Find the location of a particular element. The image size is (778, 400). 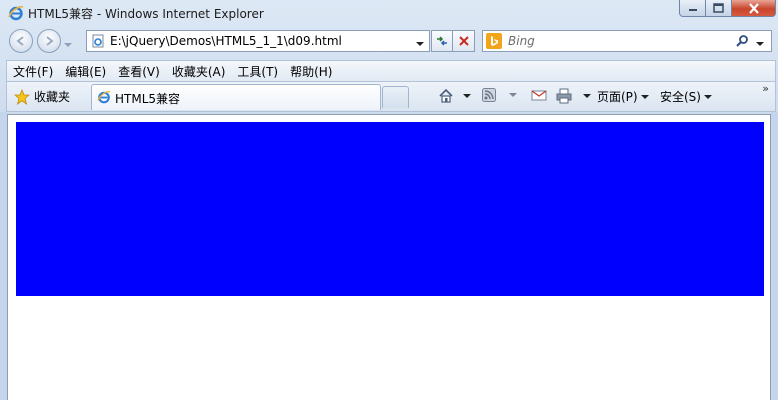

favorites-label: 收藏夹 is located at coordinates (52, 97).